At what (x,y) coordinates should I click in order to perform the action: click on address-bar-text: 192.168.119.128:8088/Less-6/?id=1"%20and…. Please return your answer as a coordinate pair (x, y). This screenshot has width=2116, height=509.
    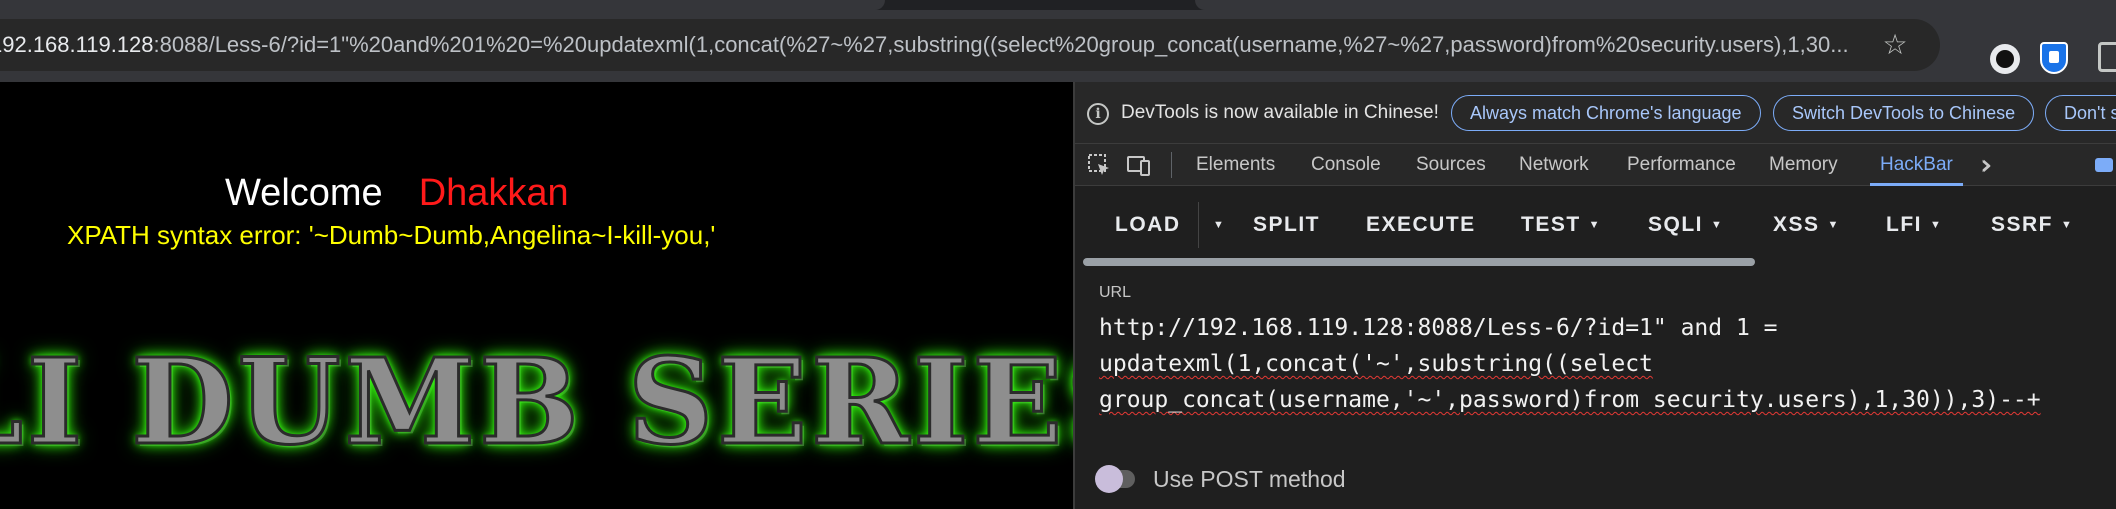
    Looking at the image, I should click on (924, 45).